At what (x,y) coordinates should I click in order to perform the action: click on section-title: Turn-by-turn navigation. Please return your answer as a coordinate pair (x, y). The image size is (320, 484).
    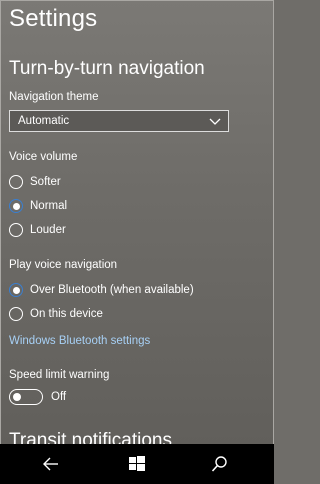
    Looking at the image, I should click on (107, 68).